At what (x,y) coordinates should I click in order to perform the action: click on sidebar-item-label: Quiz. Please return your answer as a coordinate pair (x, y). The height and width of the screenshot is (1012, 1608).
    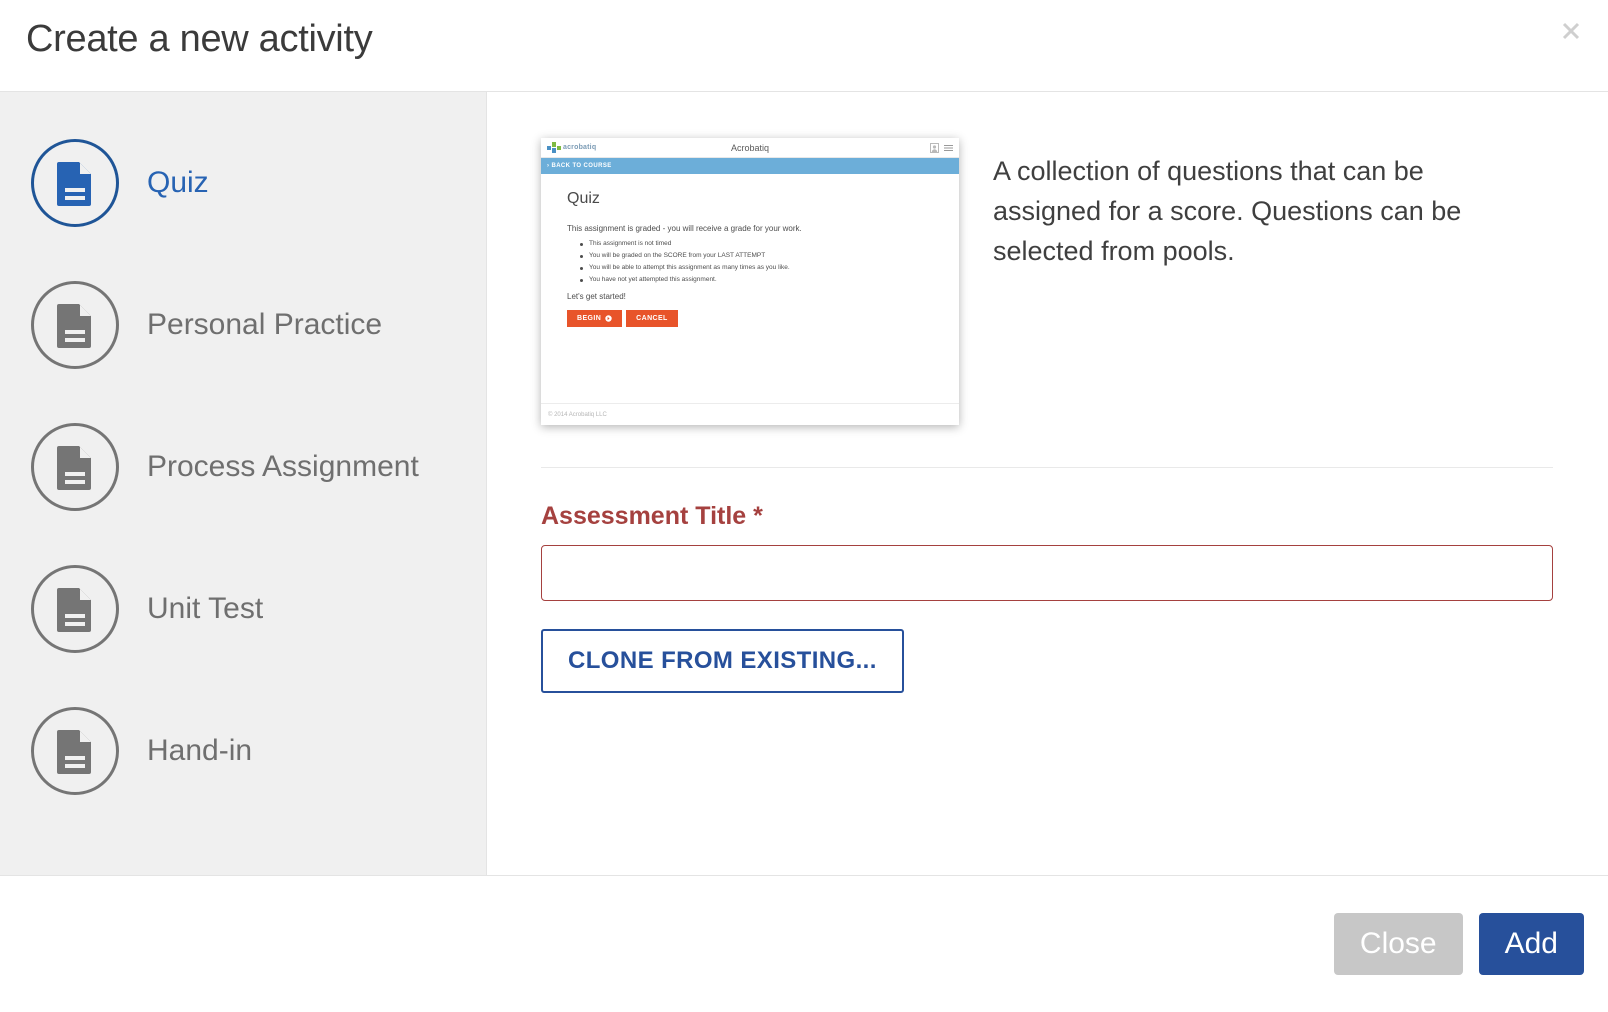
    Looking at the image, I should click on (178, 182).